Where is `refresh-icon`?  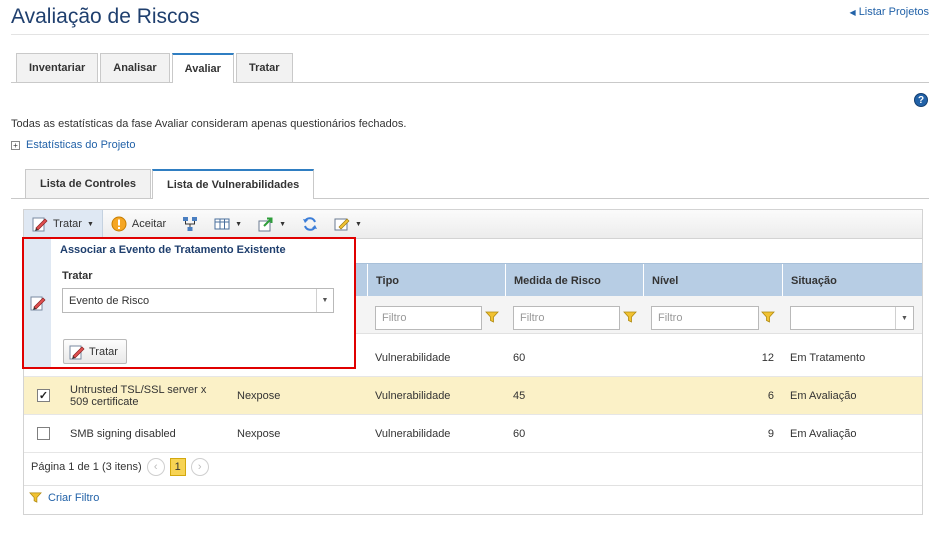 refresh-icon is located at coordinates (310, 224).